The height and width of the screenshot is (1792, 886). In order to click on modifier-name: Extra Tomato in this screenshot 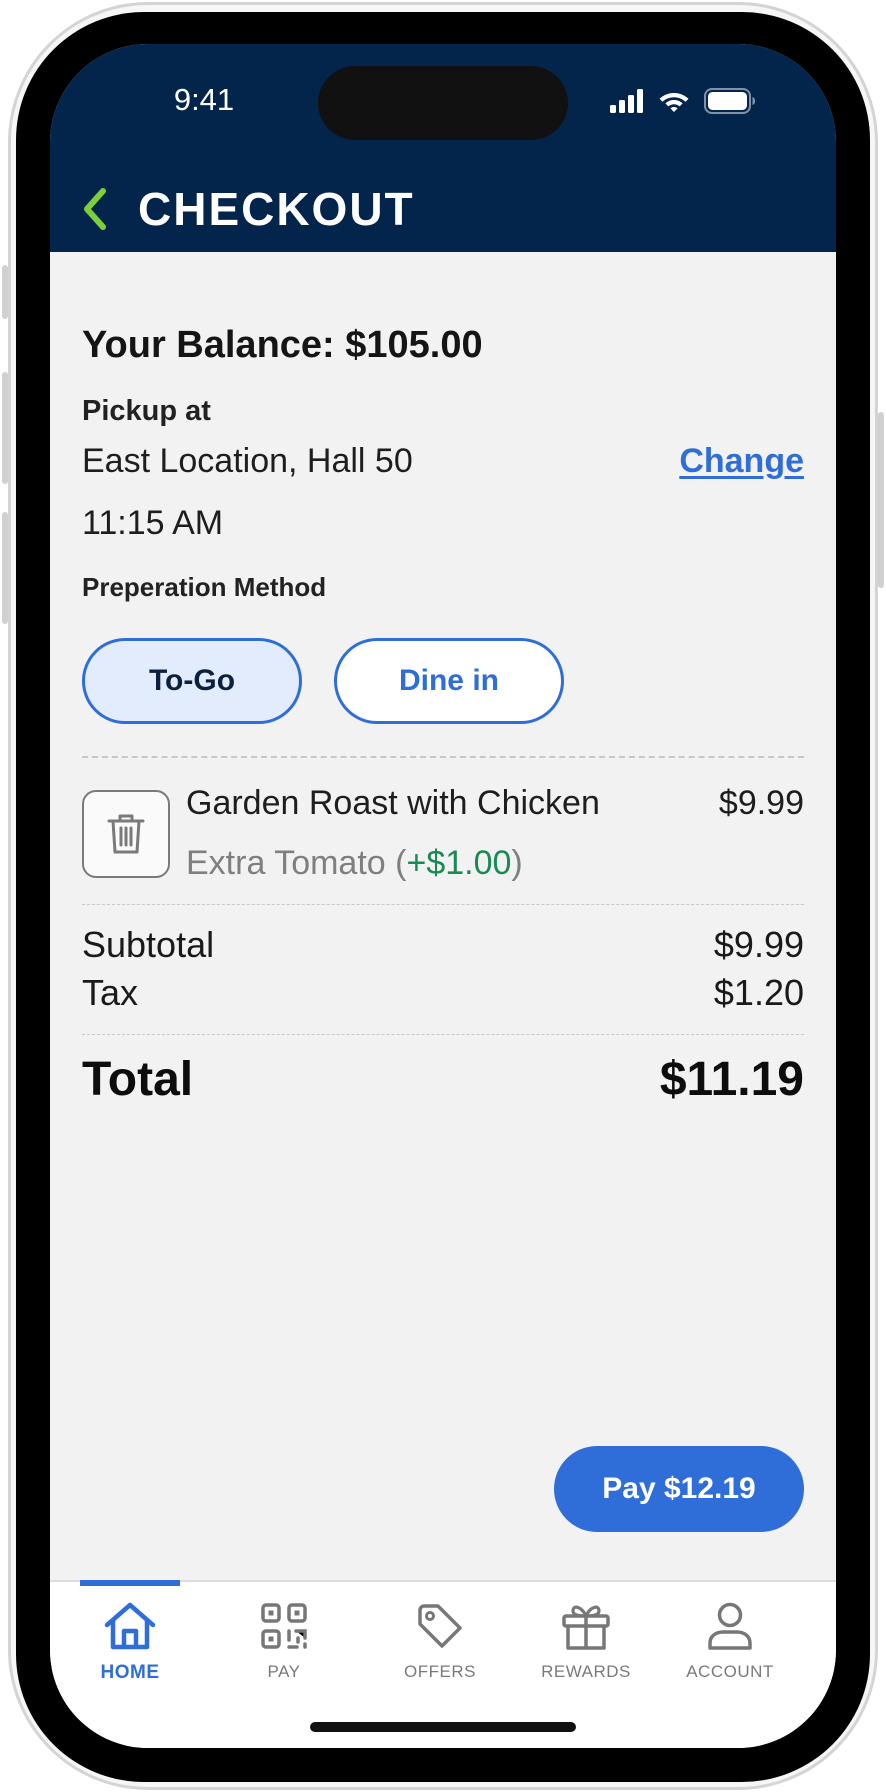, I will do `click(286, 863)`.